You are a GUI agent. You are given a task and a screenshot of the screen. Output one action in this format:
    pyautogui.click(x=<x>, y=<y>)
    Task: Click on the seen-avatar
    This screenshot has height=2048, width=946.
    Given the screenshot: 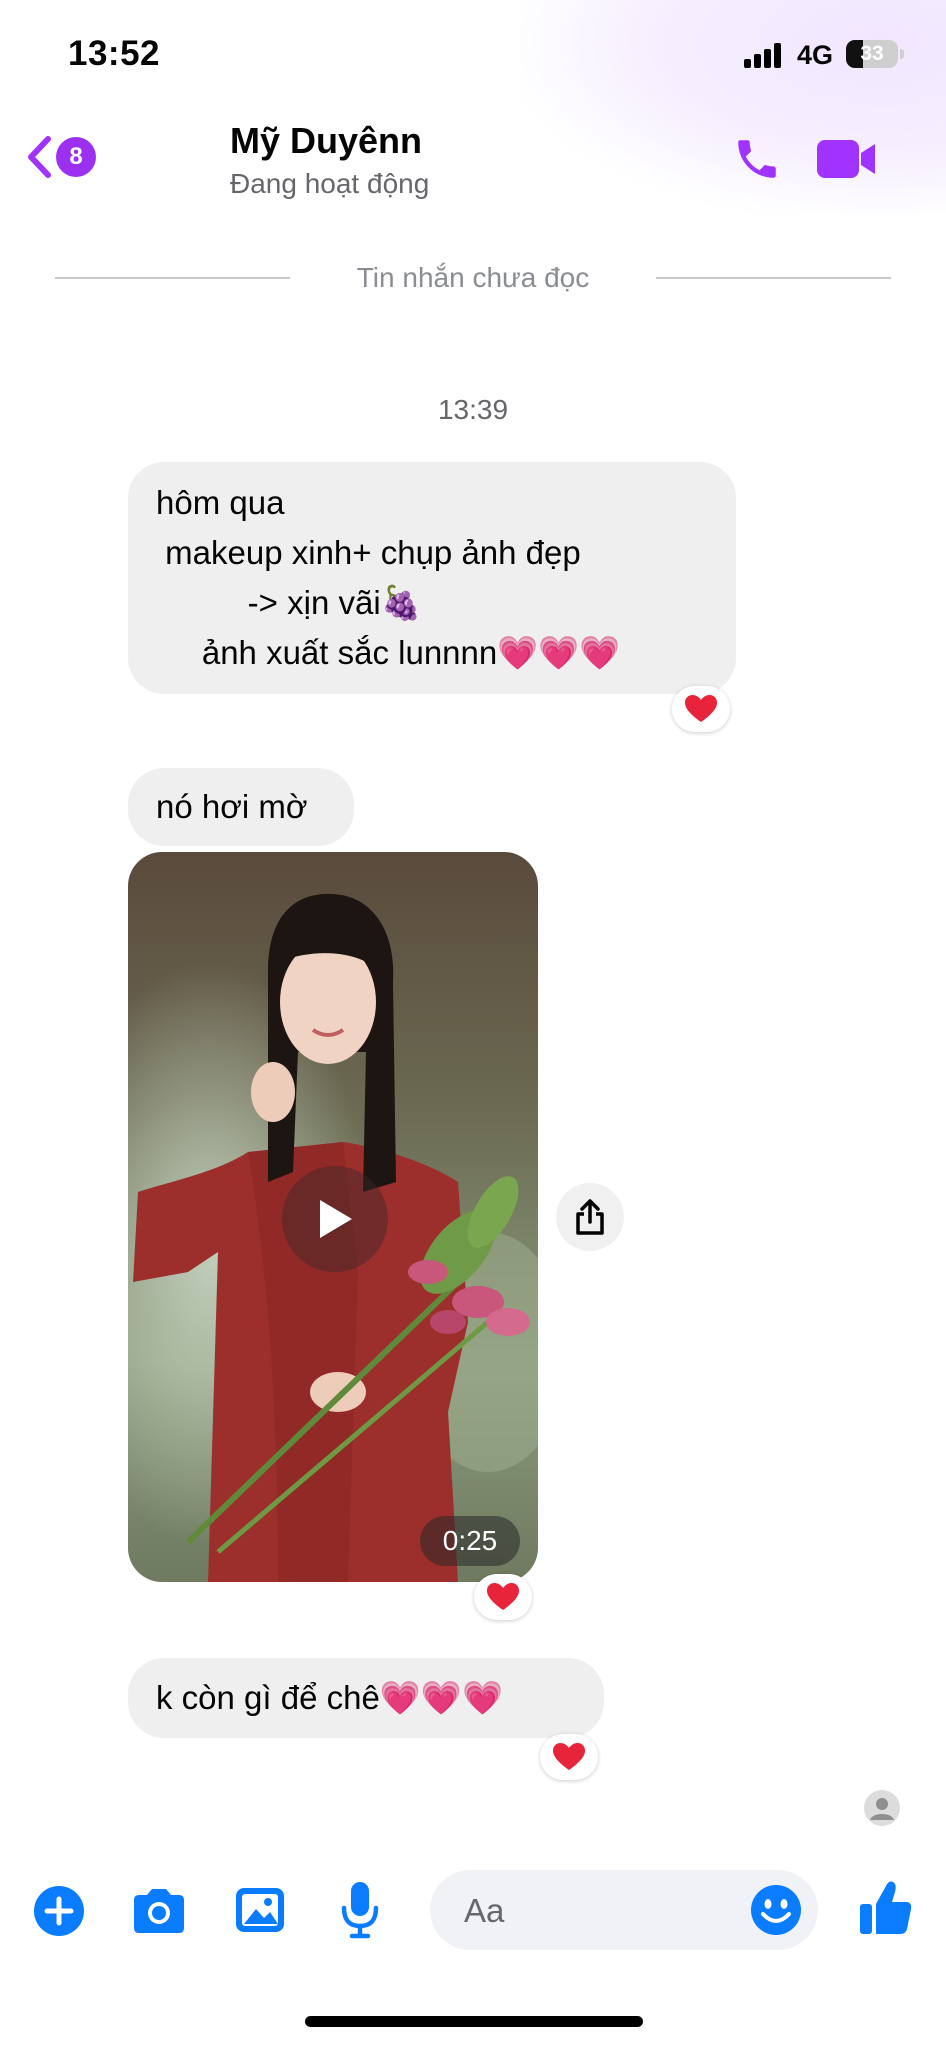 What is the action you would take?
    pyautogui.click(x=882, y=1808)
    